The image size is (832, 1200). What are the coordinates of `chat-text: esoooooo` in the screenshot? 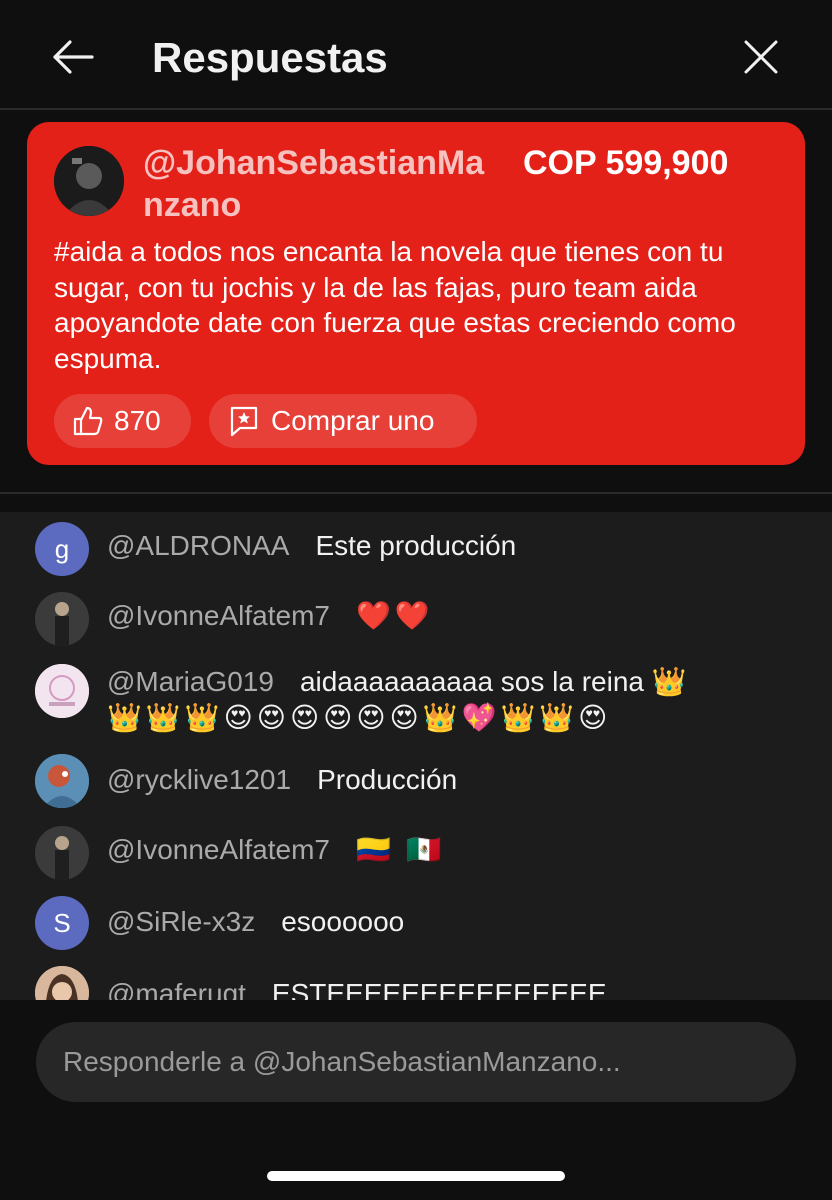 It's located at (343, 921).